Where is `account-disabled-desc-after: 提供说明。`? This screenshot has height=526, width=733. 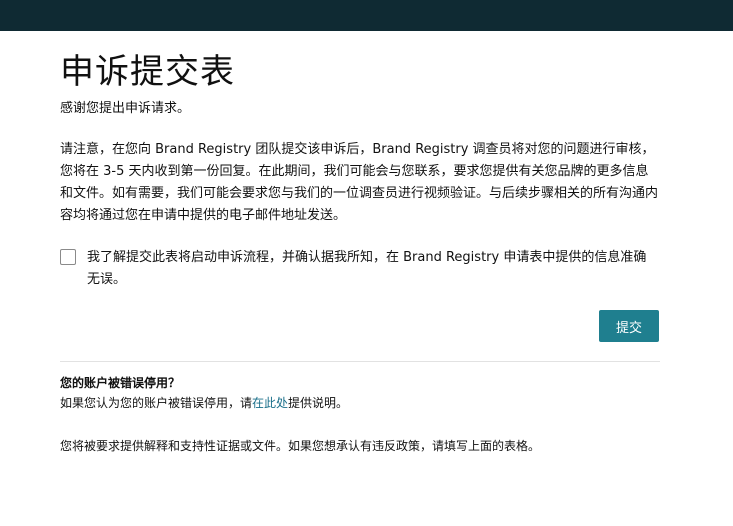
account-disabled-desc-after: 提供说明。 is located at coordinates (318, 403).